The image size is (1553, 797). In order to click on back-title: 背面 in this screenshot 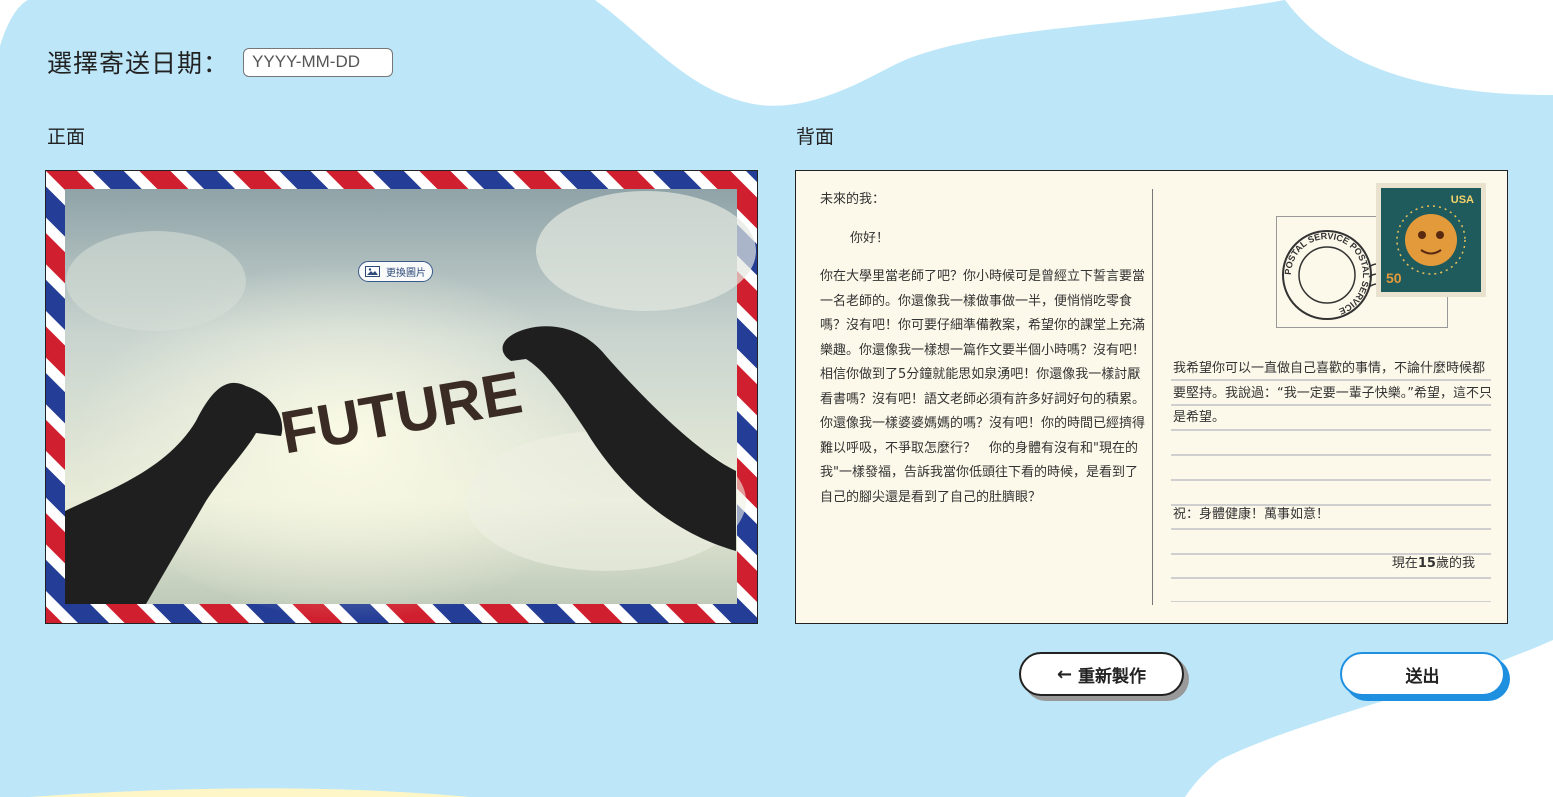, I will do `click(815, 137)`.